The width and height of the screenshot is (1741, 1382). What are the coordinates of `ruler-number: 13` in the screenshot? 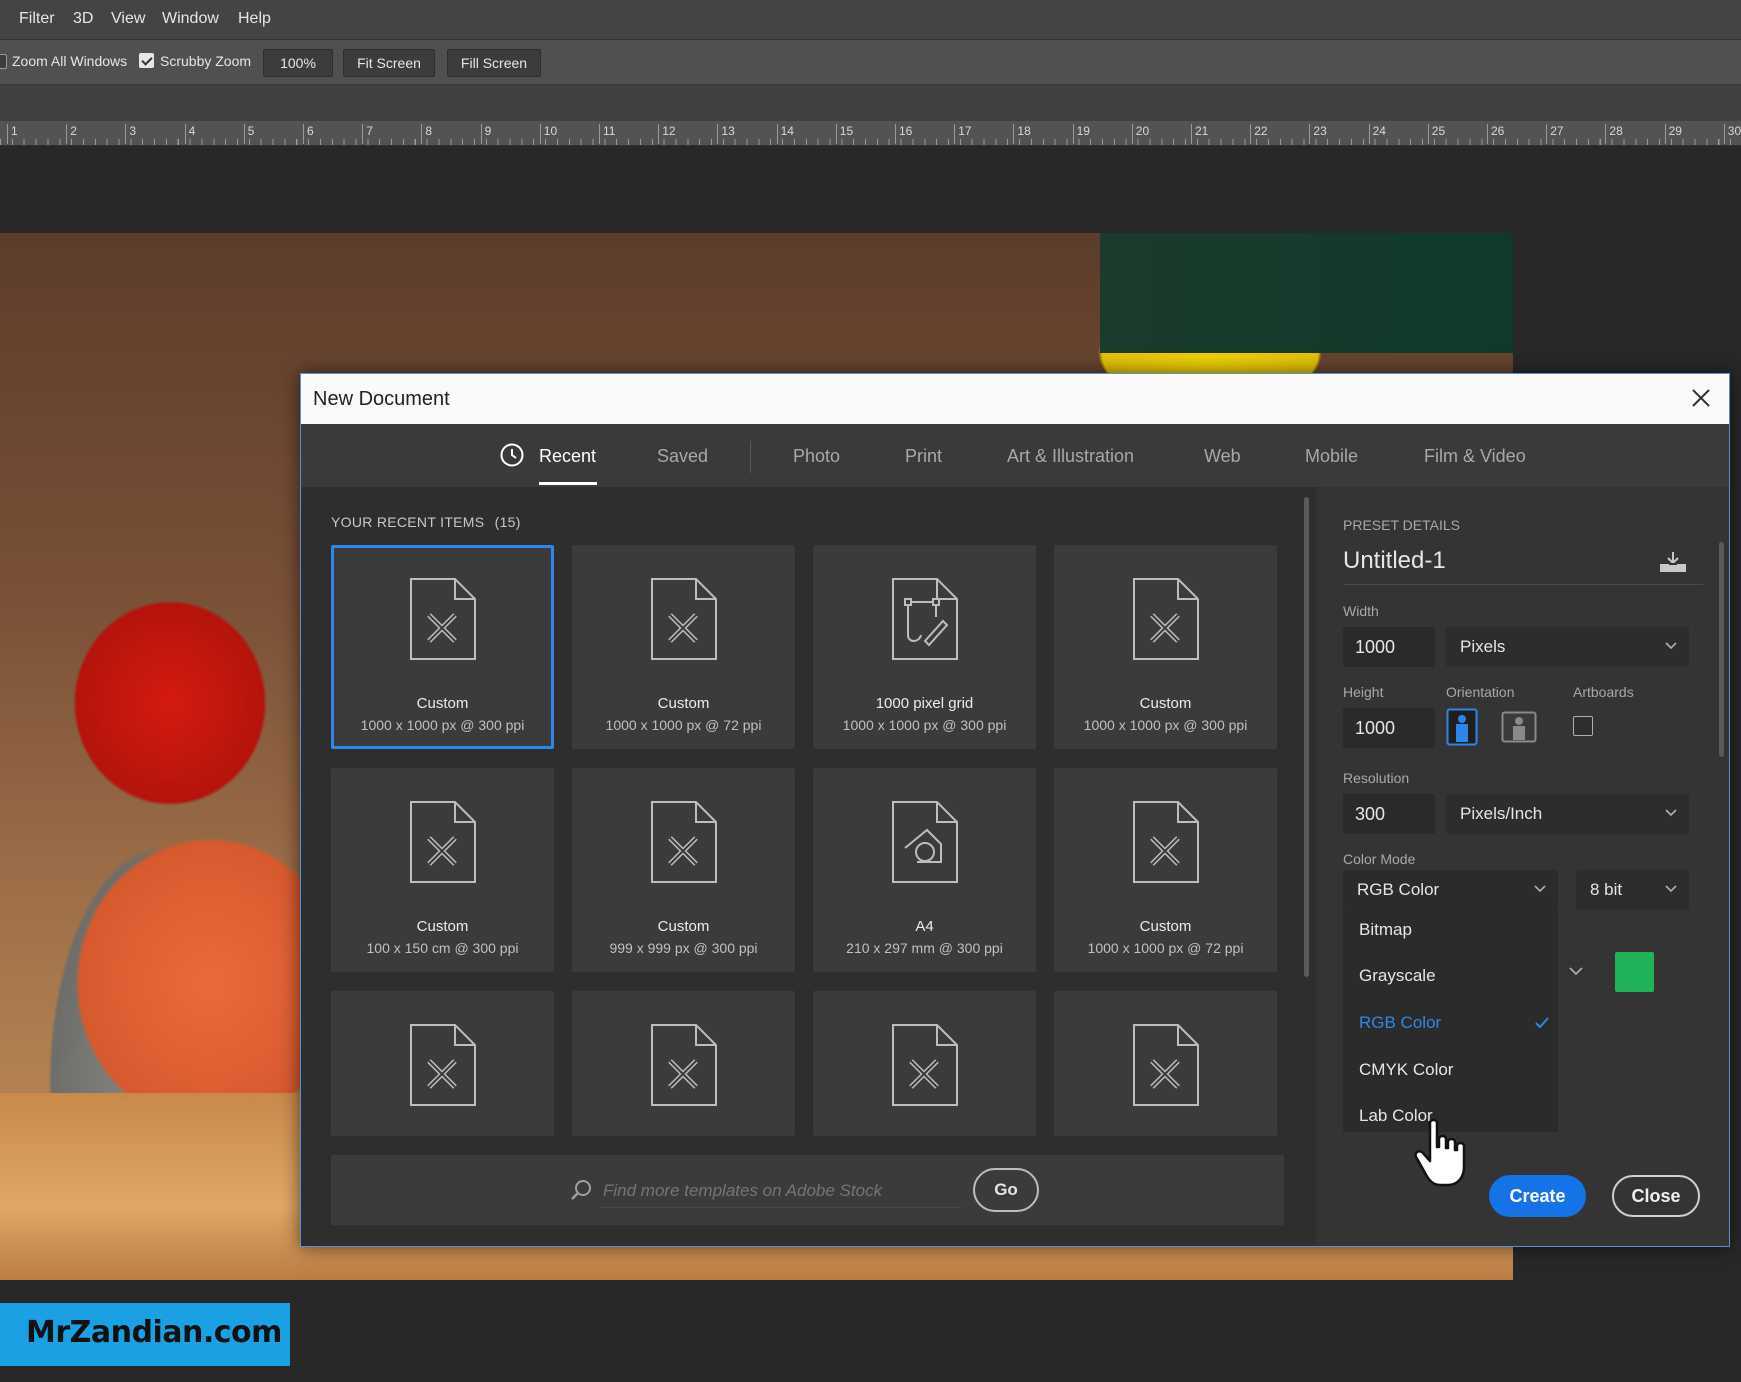 It's located at (726, 134).